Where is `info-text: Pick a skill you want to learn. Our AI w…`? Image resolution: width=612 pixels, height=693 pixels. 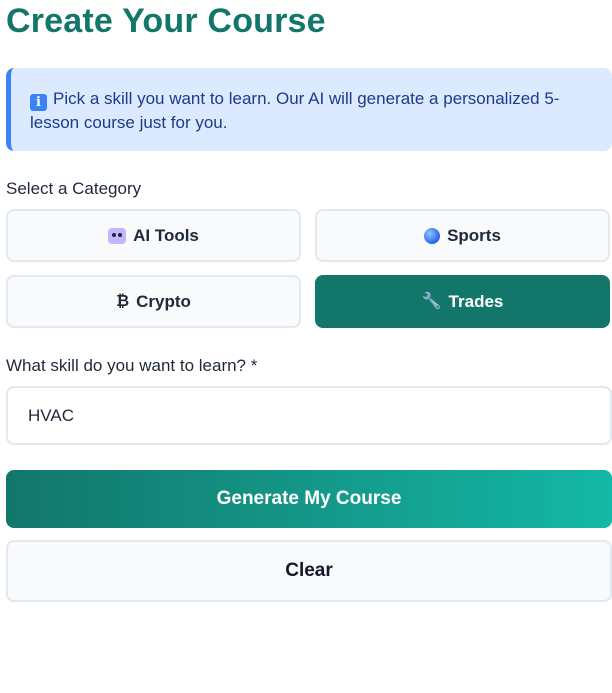
info-text: Pick a skill you want to learn. Our AI w… is located at coordinates (295, 110).